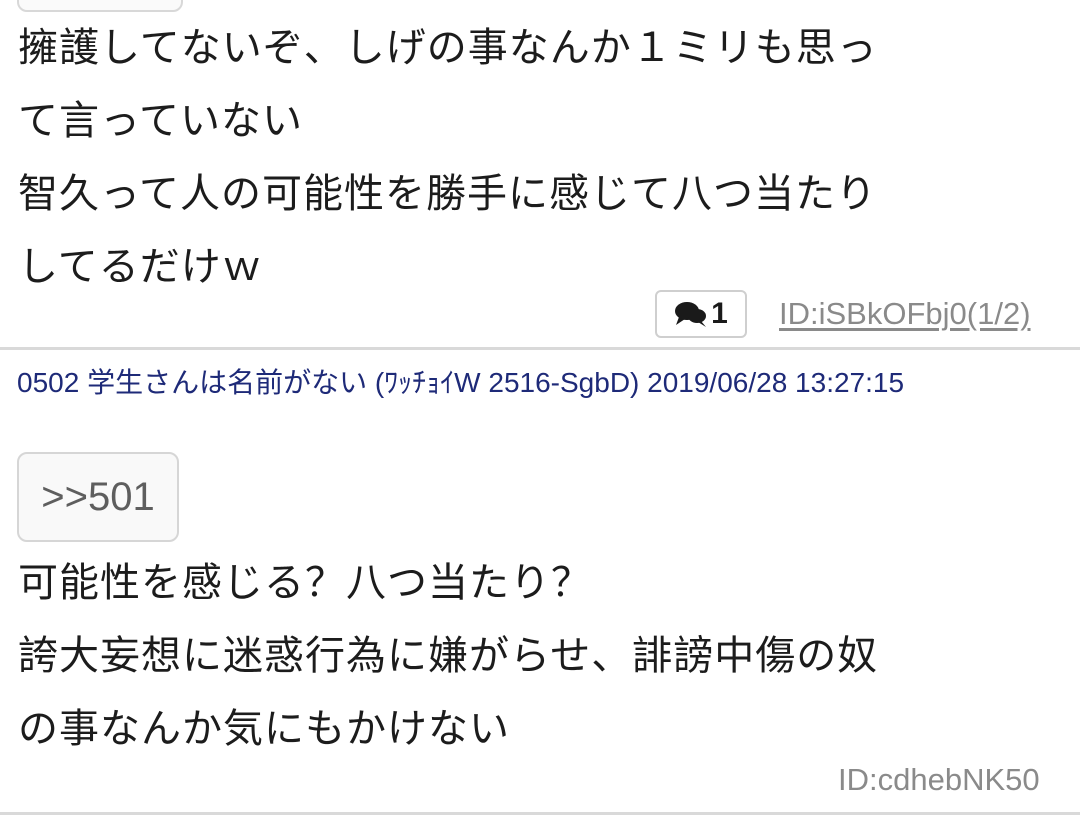 The height and width of the screenshot is (819, 1080). Describe the element at coordinates (264, 729) in the screenshot. I see `post-body-line: の事なんか気にもかけない` at that location.